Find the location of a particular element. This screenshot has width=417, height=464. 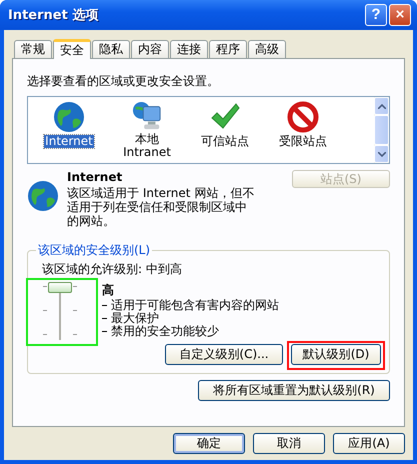

close-button: × is located at coordinates (400, 15).